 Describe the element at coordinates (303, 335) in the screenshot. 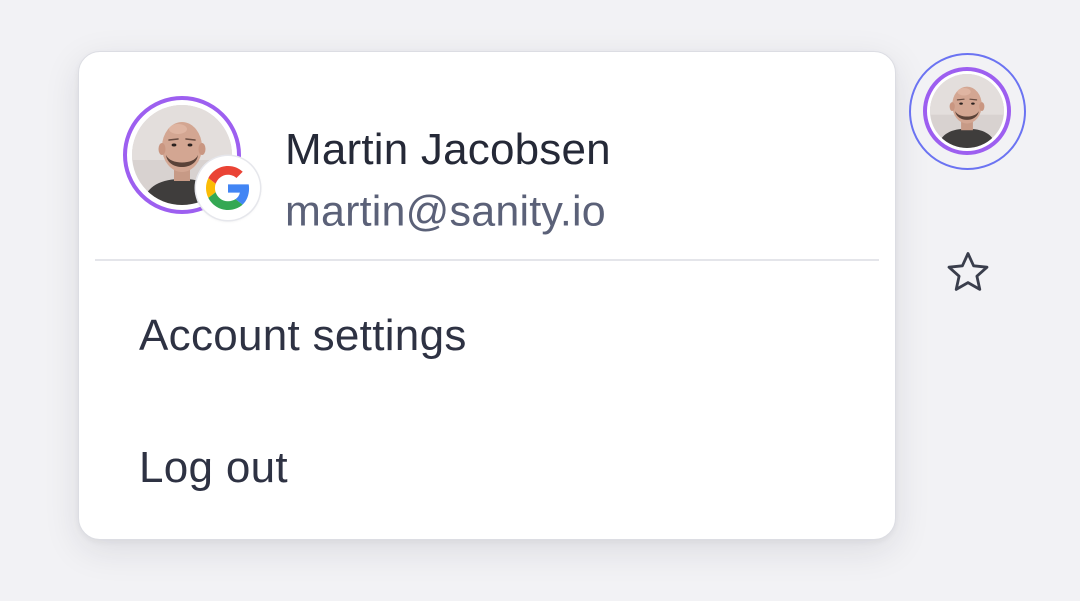

I see `menu-item-label: Account settings` at that location.